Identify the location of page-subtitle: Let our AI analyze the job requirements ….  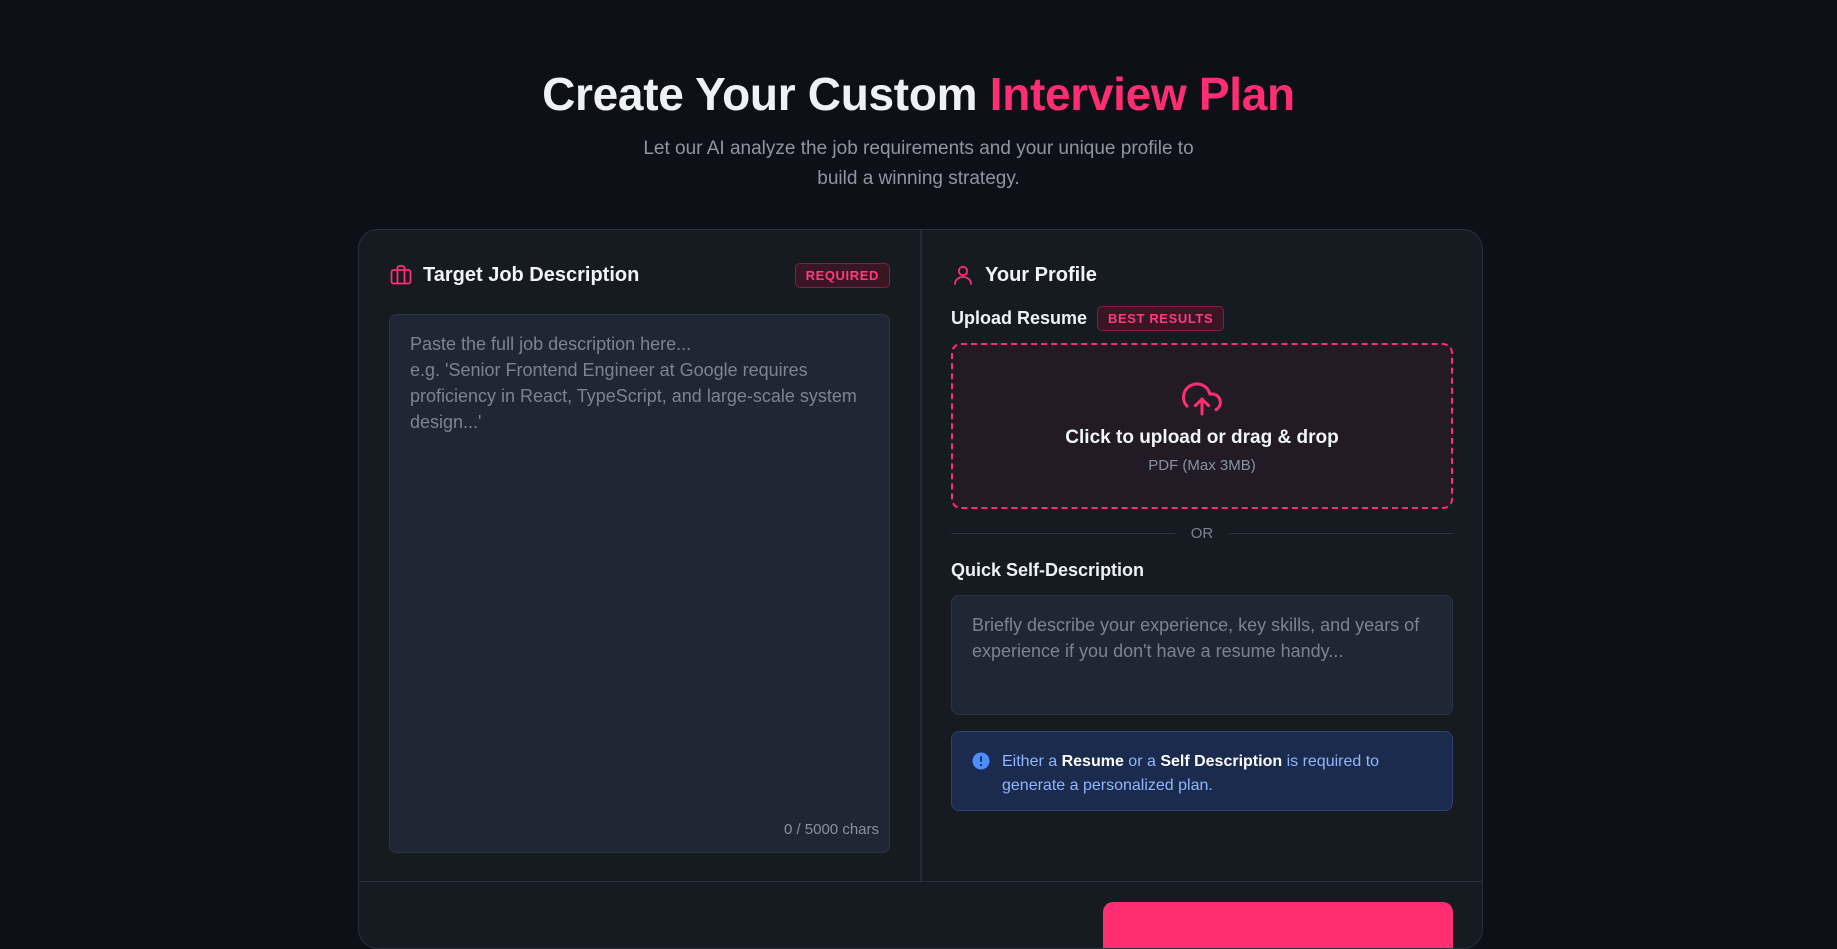
(918, 163).